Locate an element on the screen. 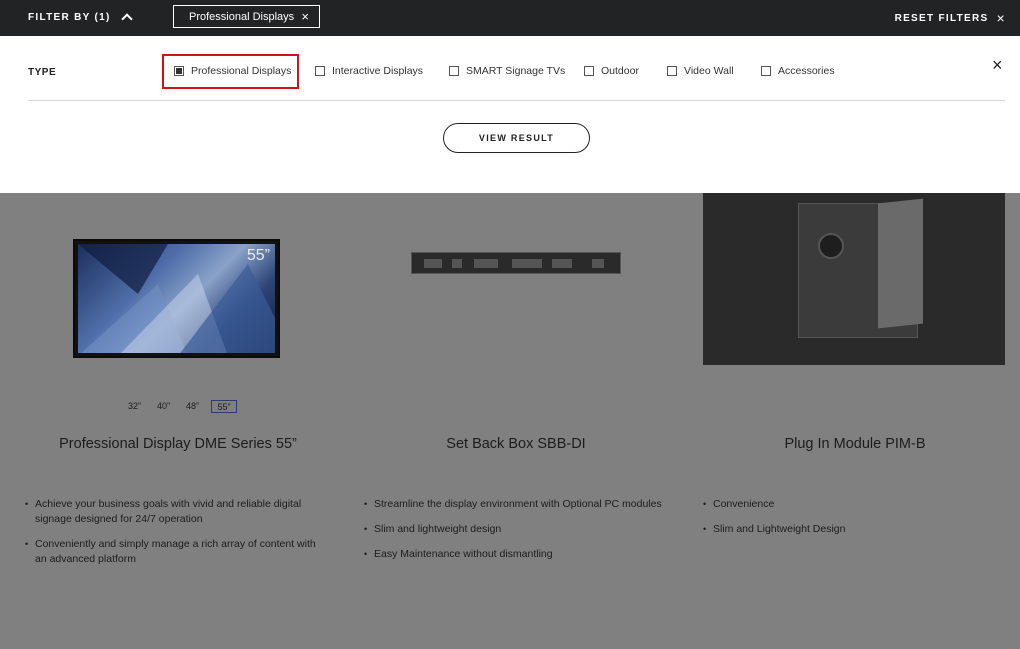 Image resolution: width=1020 pixels, height=649 pixels. option-accessories: Accessories is located at coordinates (798, 71).